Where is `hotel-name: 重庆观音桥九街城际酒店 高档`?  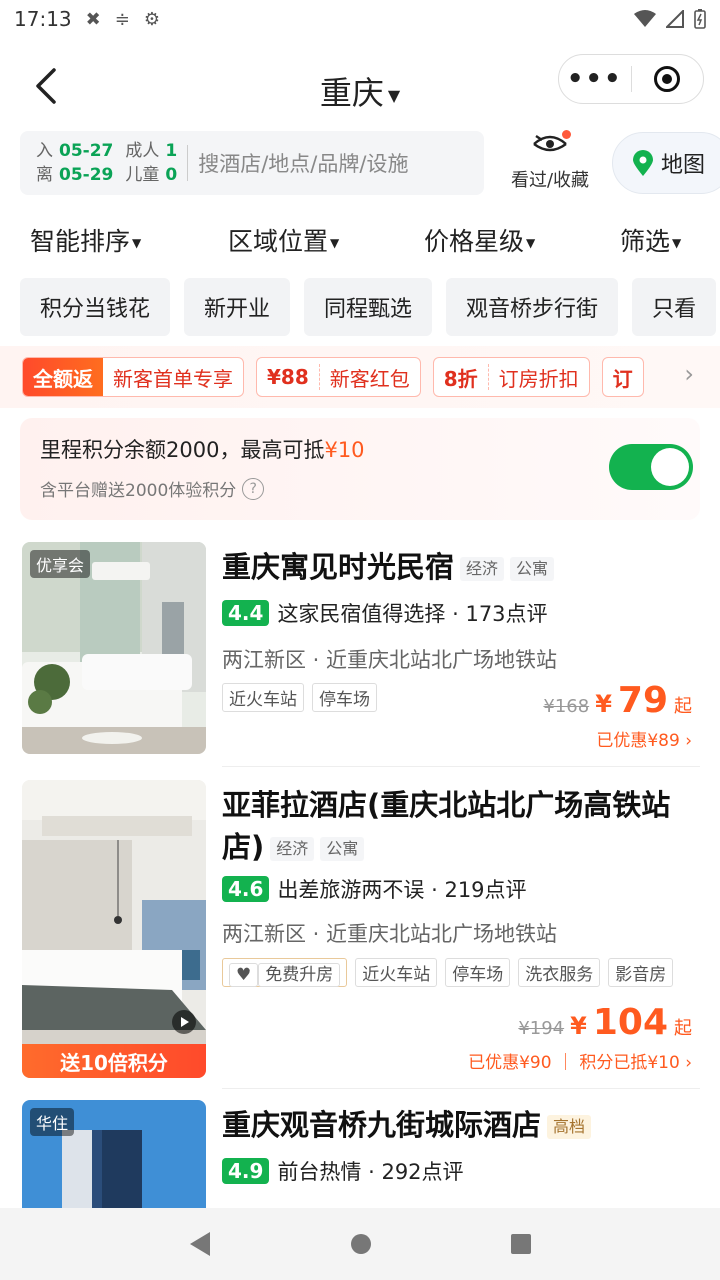 hotel-name: 重庆观音桥九街城际酒店 高档 is located at coordinates (407, 1125).